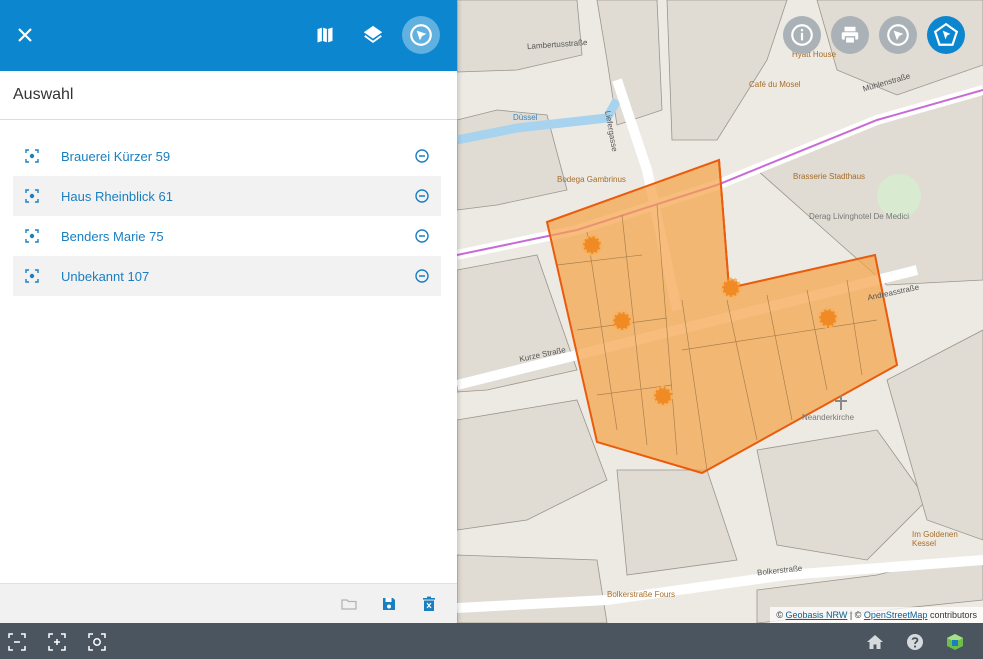 The height and width of the screenshot is (659, 983). I want to click on list-item: Haus Rheinblick 61, so click(227, 196).